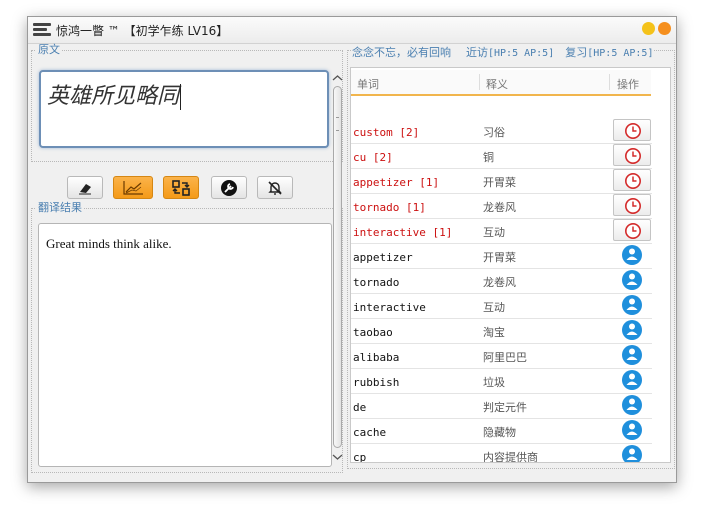  What do you see at coordinates (501, 131) in the screenshot?
I see `table-row: custom [2] 习俗` at bounding box center [501, 131].